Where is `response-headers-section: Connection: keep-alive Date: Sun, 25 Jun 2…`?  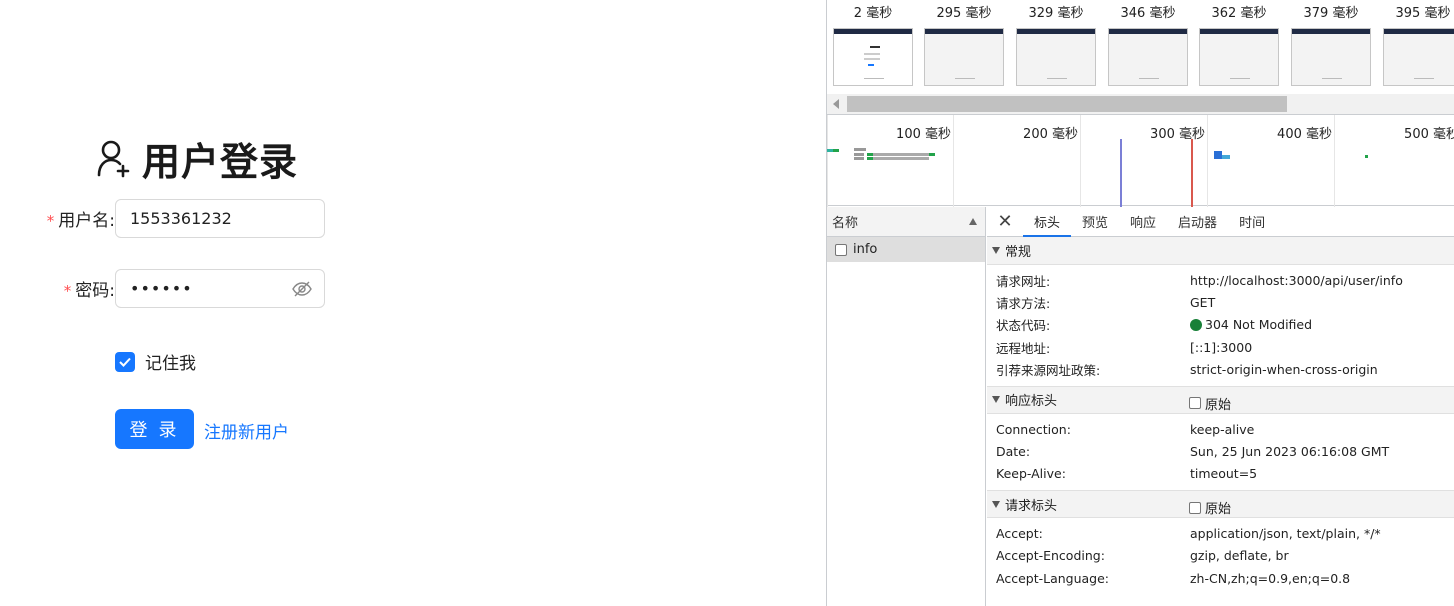 response-headers-section: Connection: keep-alive Date: Sun, 25 Jun 2… is located at coordinates (1220, 452).